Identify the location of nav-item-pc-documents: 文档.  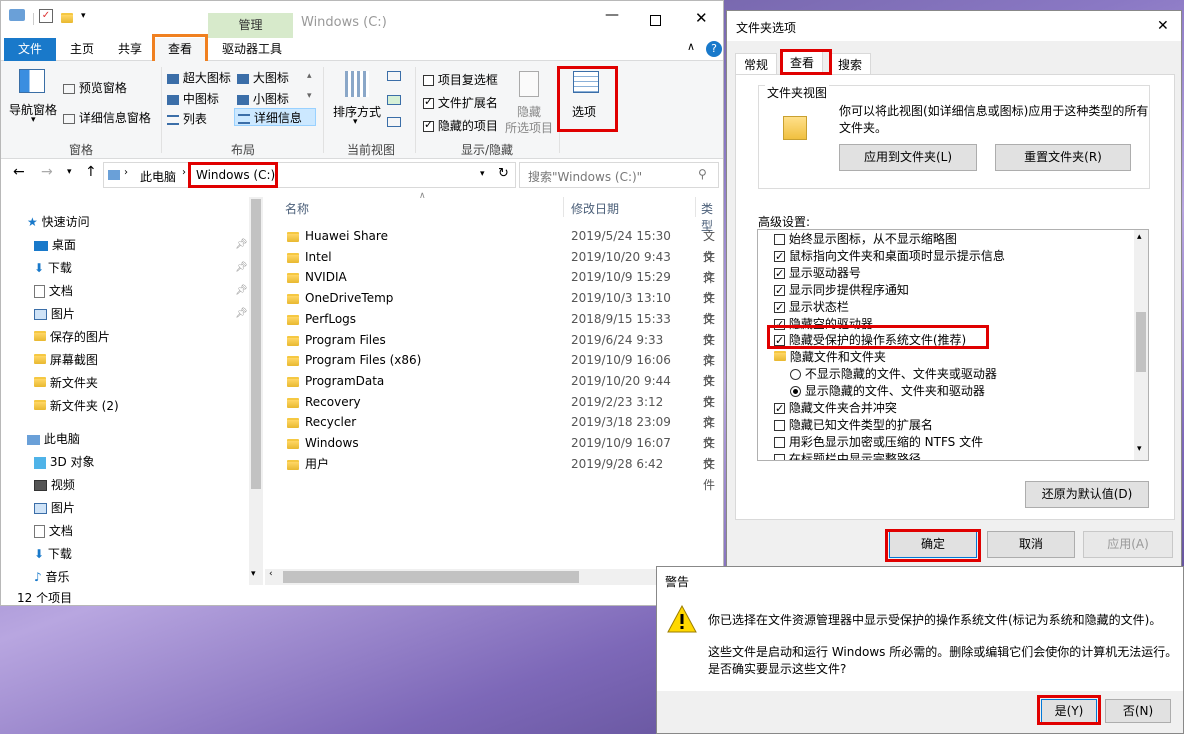
(53, 531).